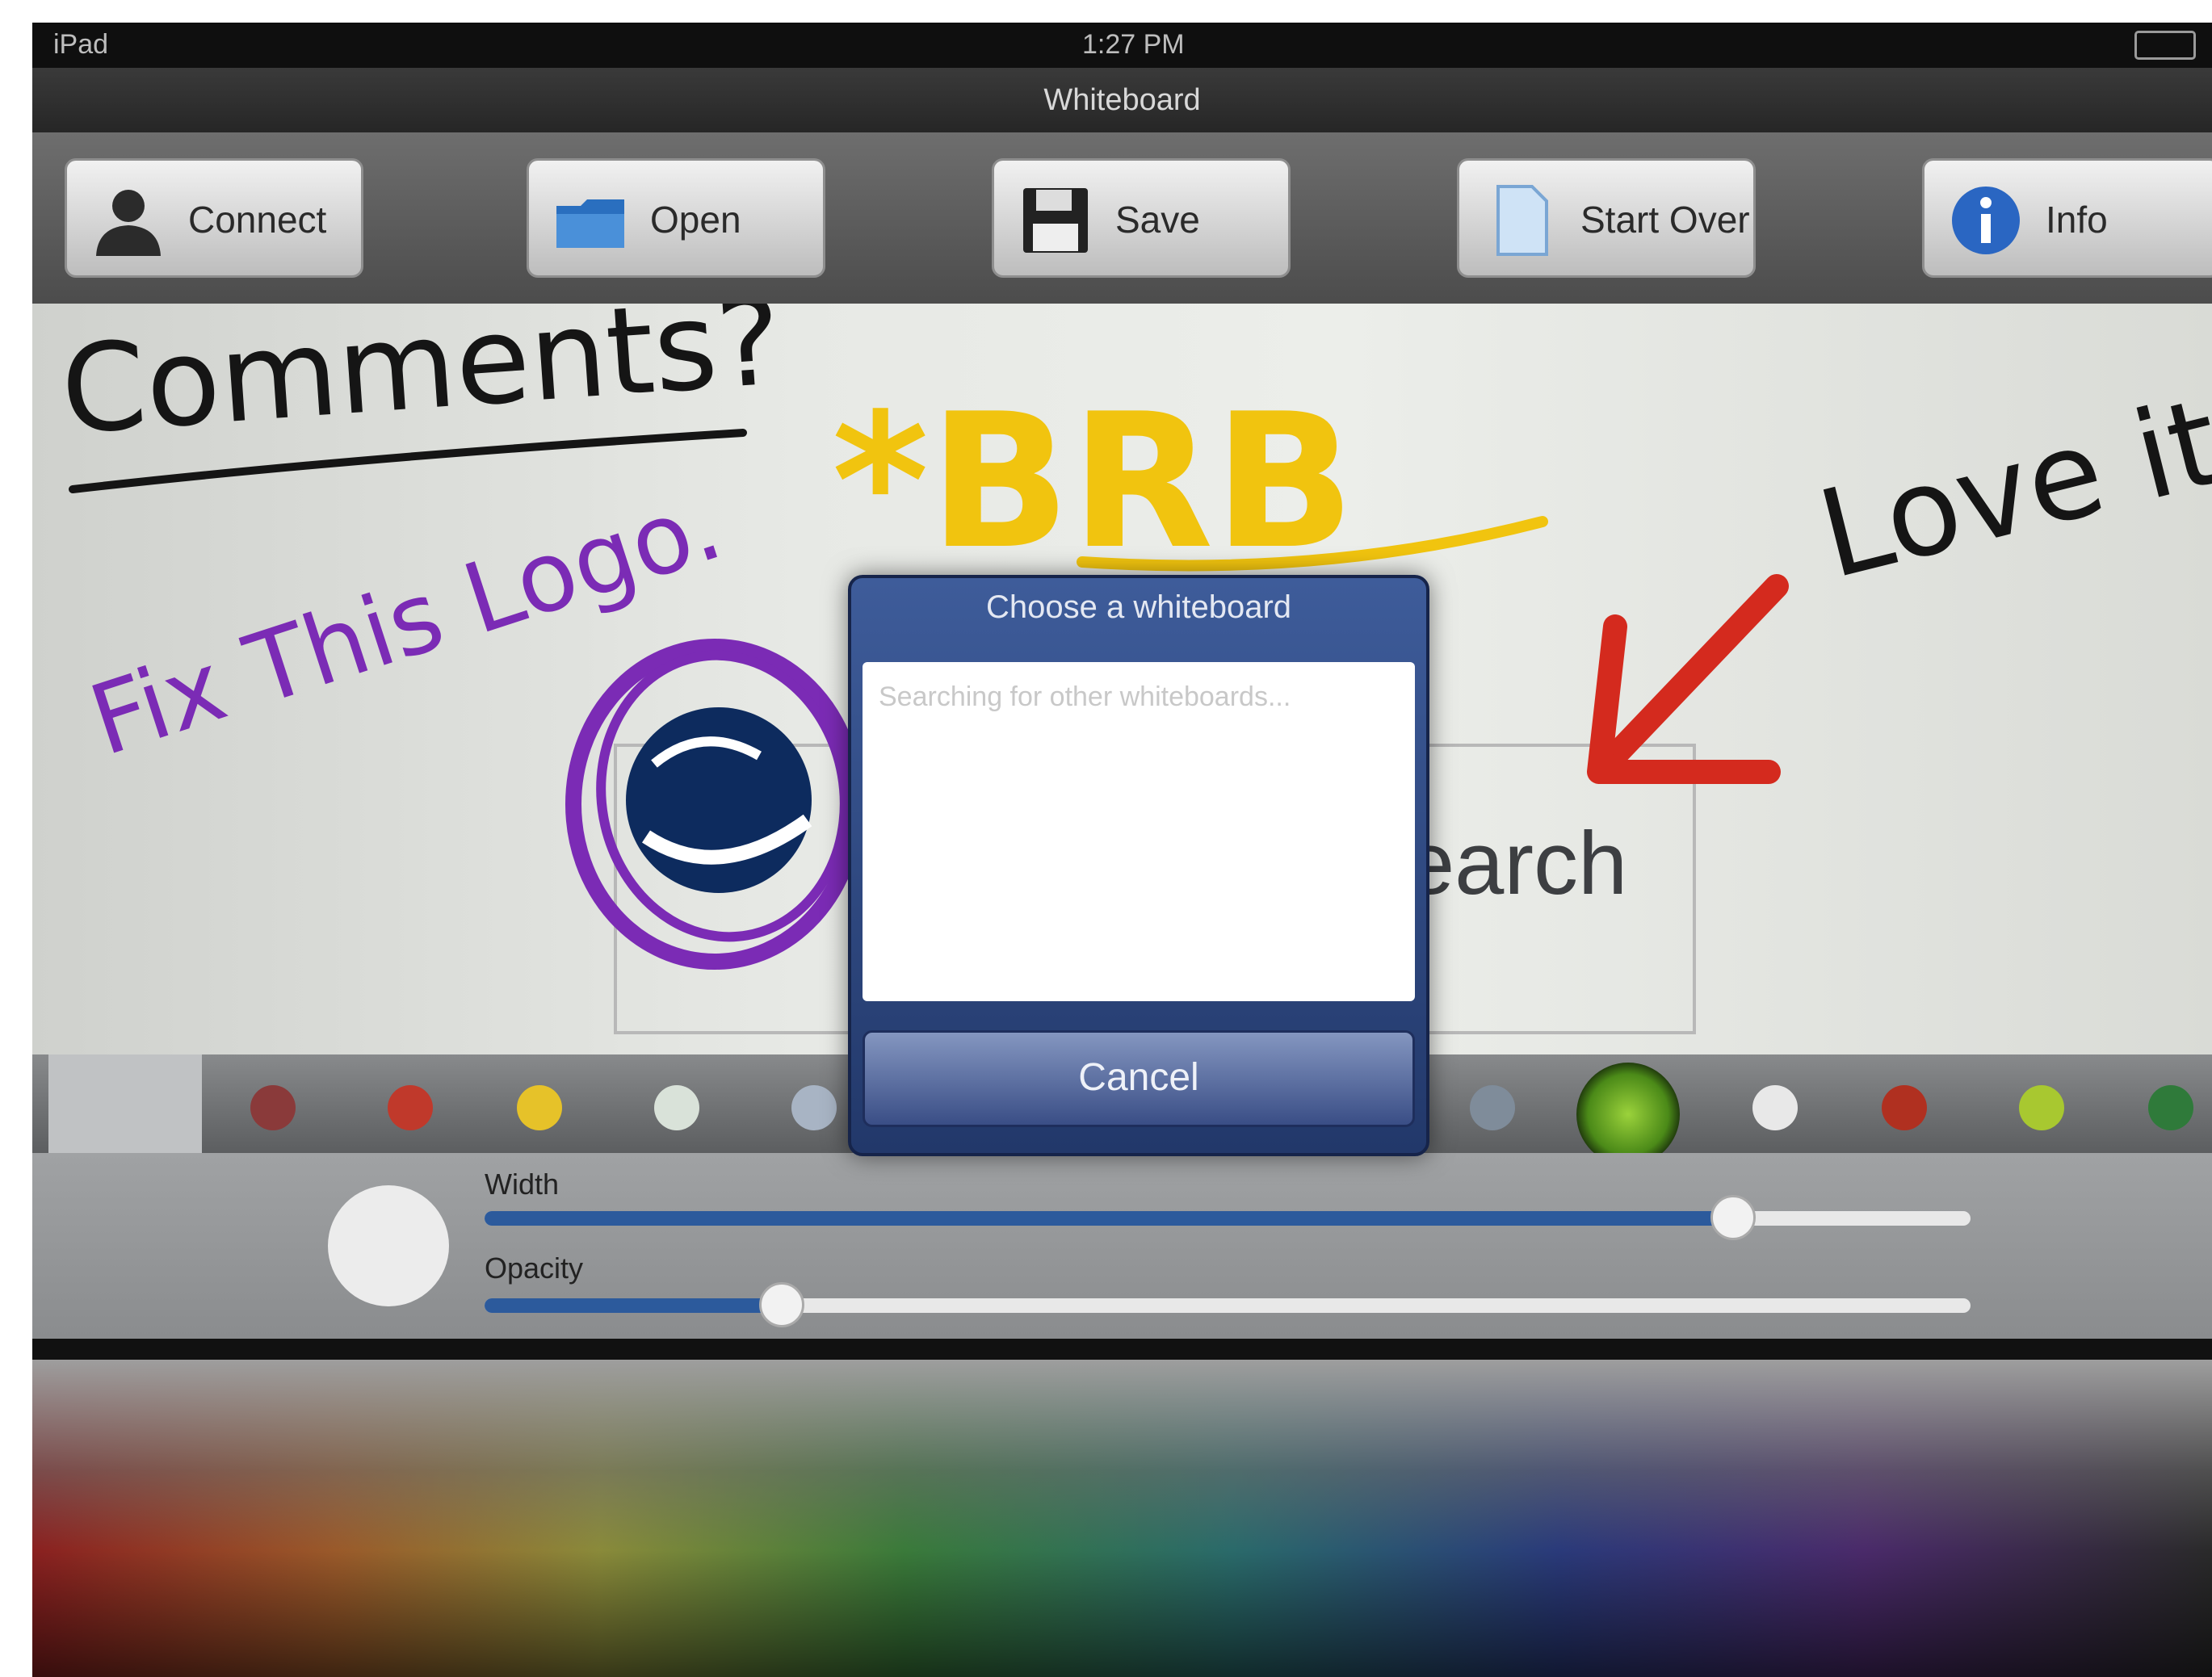  What do you see at coordinates (1134, 44) in the screenshot?
I see `status-clock: 1:27 PM` at bounding box center [1134, 44].